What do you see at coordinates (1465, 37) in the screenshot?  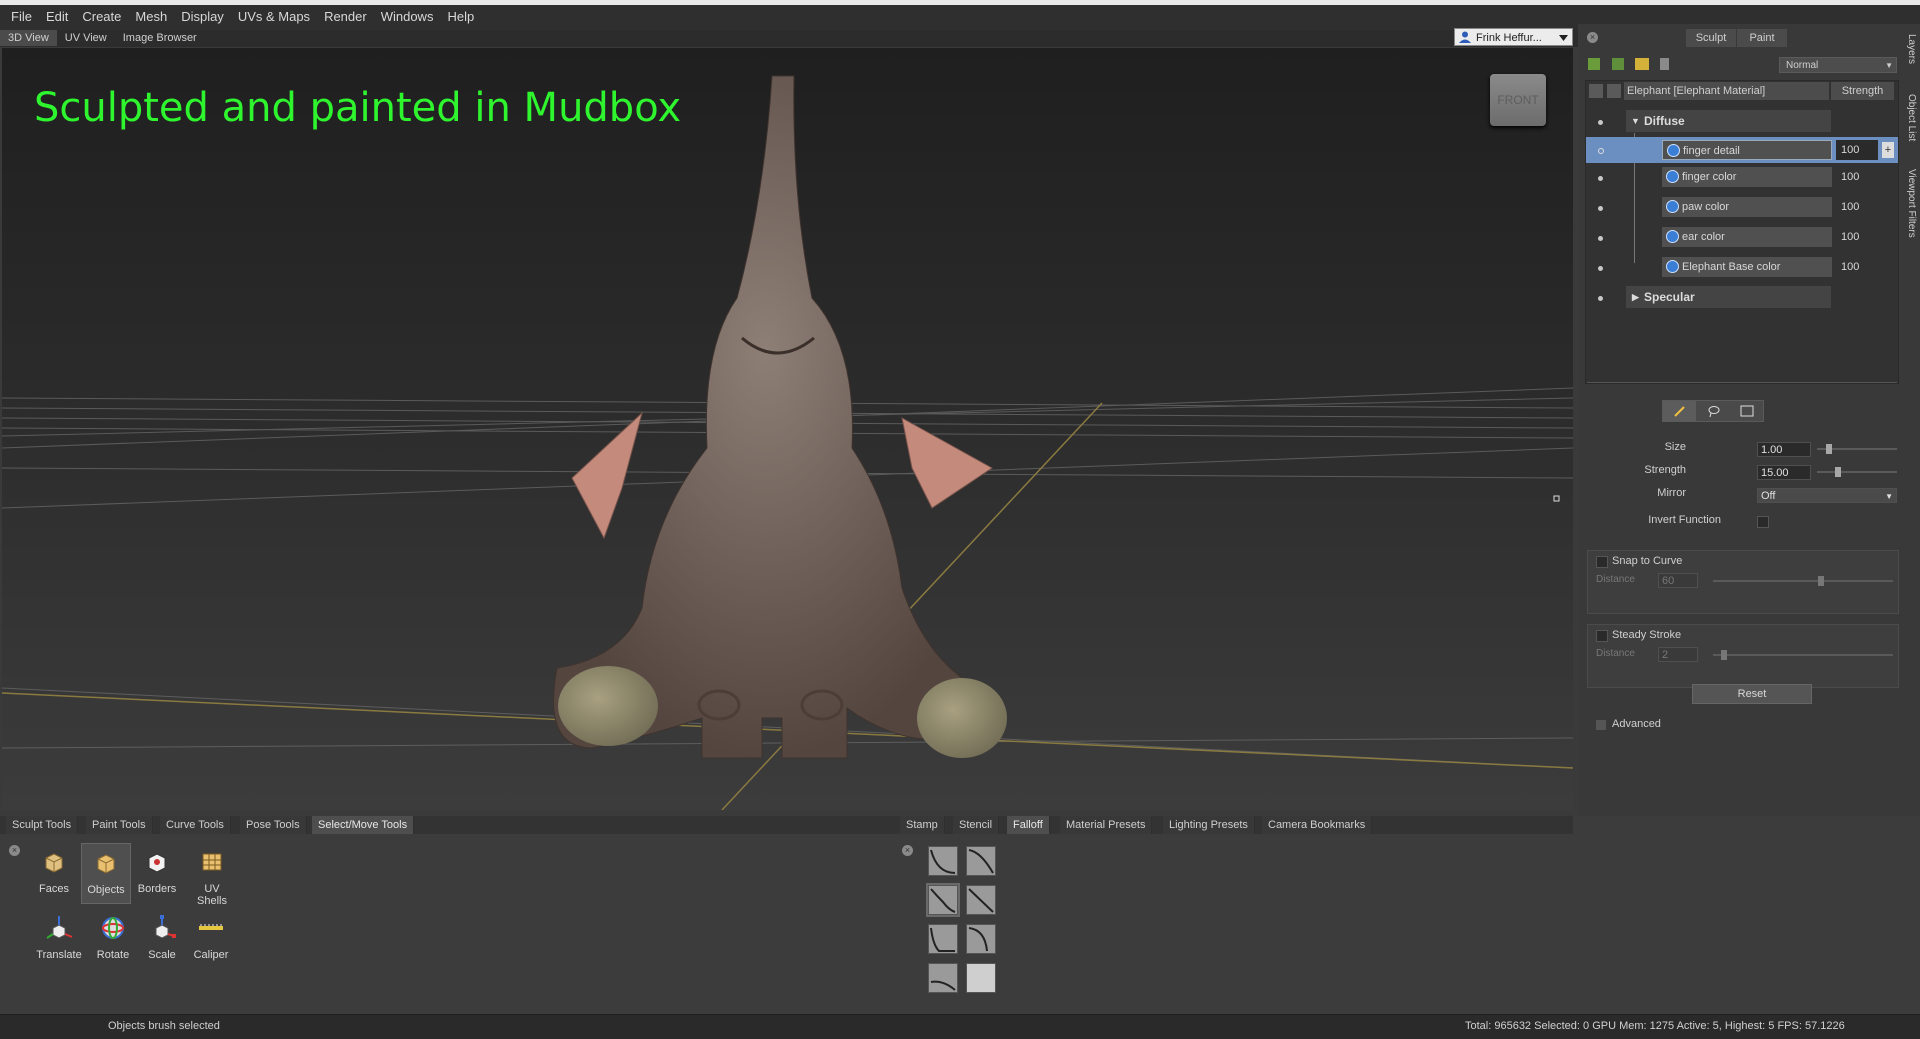 I see `user-icon` at bounding box center [1465, 37].